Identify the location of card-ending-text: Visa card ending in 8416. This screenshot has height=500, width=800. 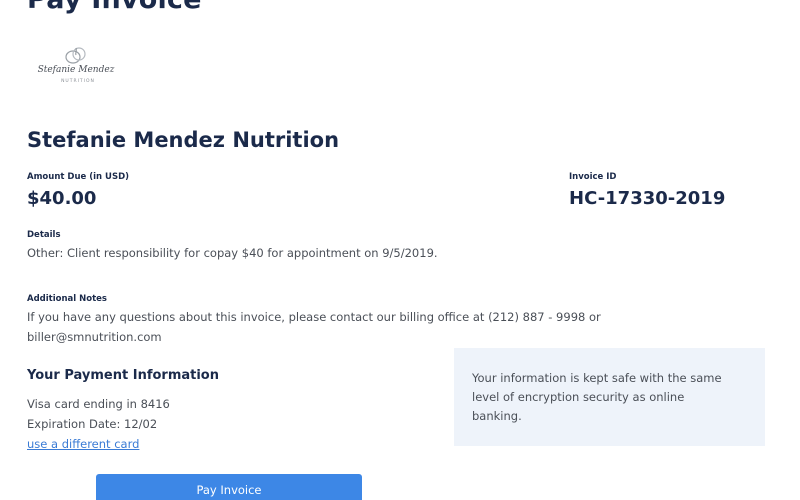
(98, 404).